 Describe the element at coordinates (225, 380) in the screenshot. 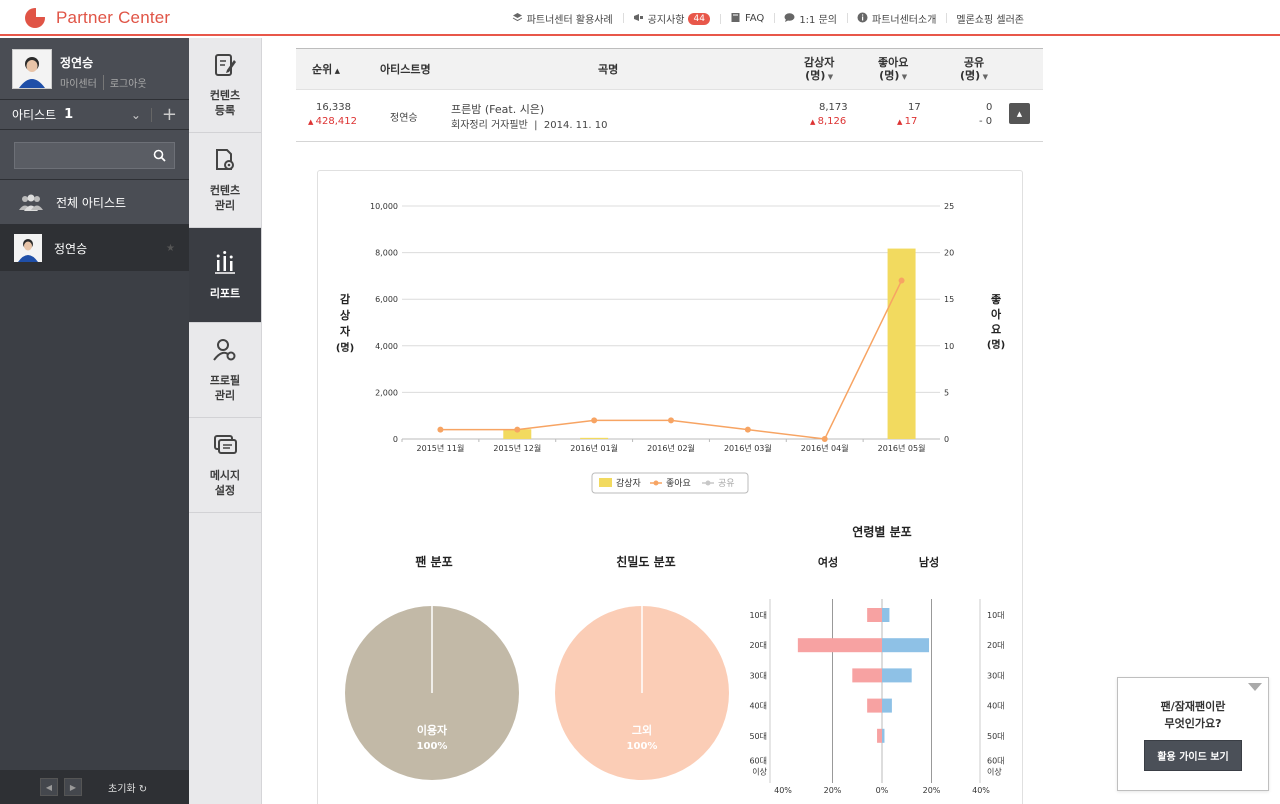

I see `menu-item-label: 프로필` at that location.